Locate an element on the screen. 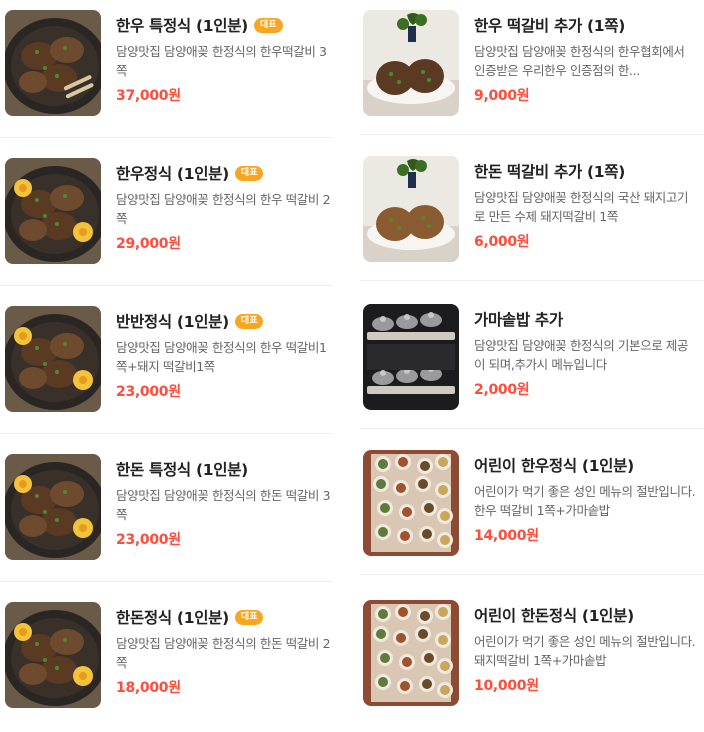 Image resolution: width=704 pixels, height=732 pixels. menu-item-price: 29,000원 is located at coordinates (148, 244).